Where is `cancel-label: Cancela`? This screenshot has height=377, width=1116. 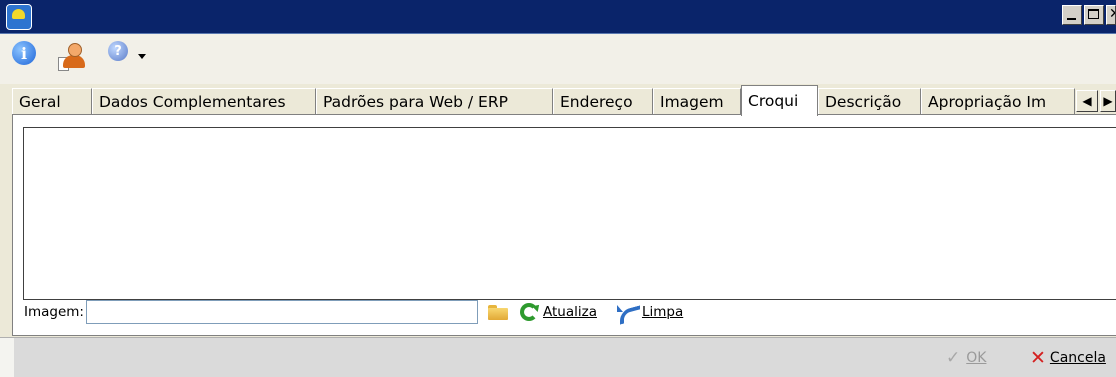 cancel-label: Cancela is located at coordinates (1077, 358).